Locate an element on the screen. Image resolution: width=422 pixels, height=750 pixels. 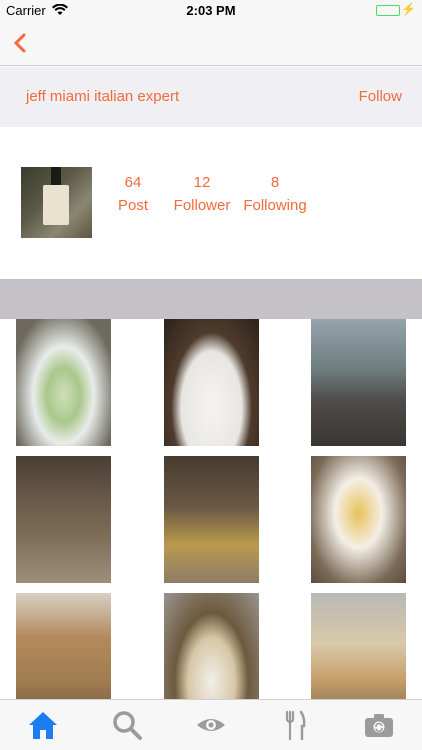
home-icon is located at coordinates (43, 725).